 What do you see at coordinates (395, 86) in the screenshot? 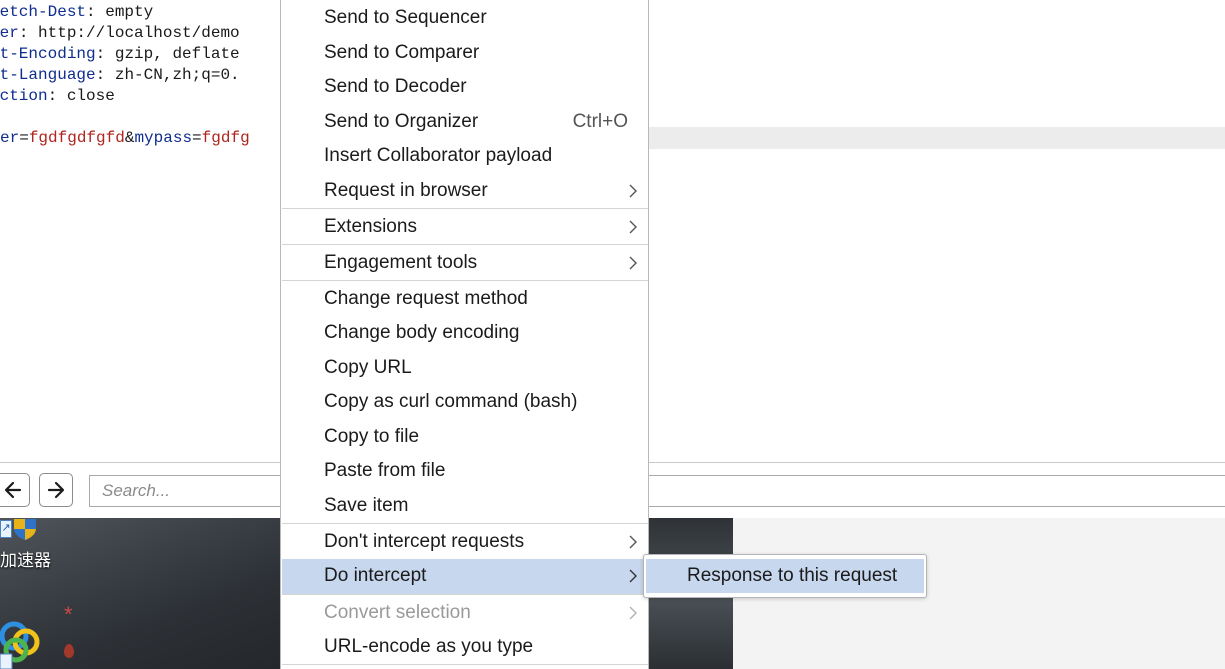
I see `menu-item-label: Send to Decoder` at bounding box center [395, 86].